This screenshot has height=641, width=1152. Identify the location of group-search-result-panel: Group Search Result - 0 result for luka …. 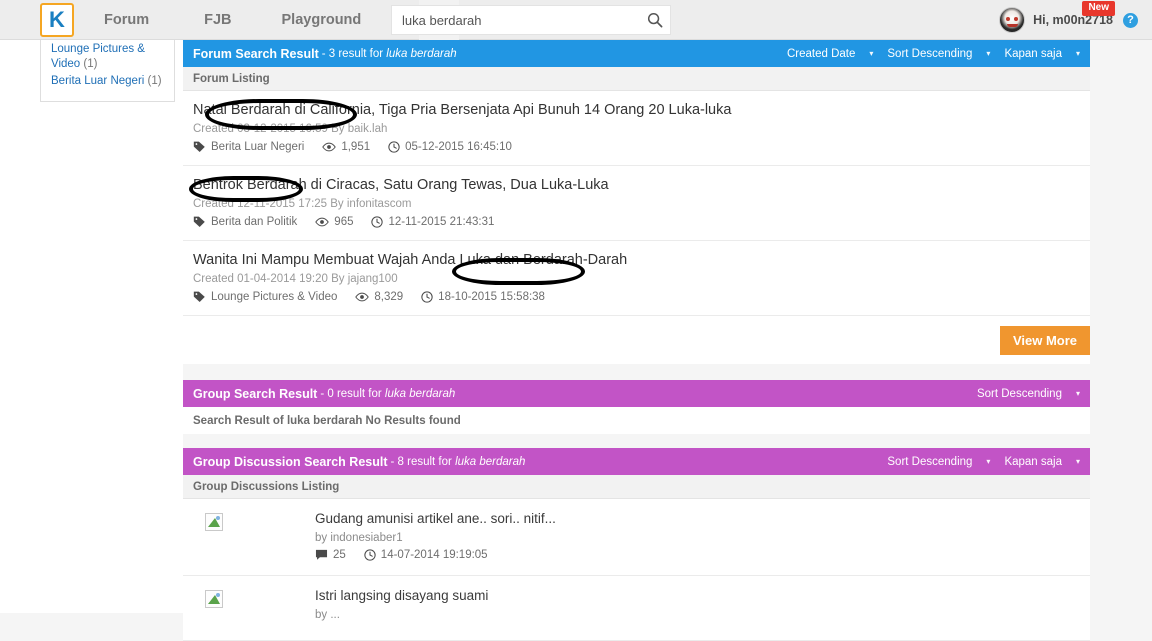
(636, 407).